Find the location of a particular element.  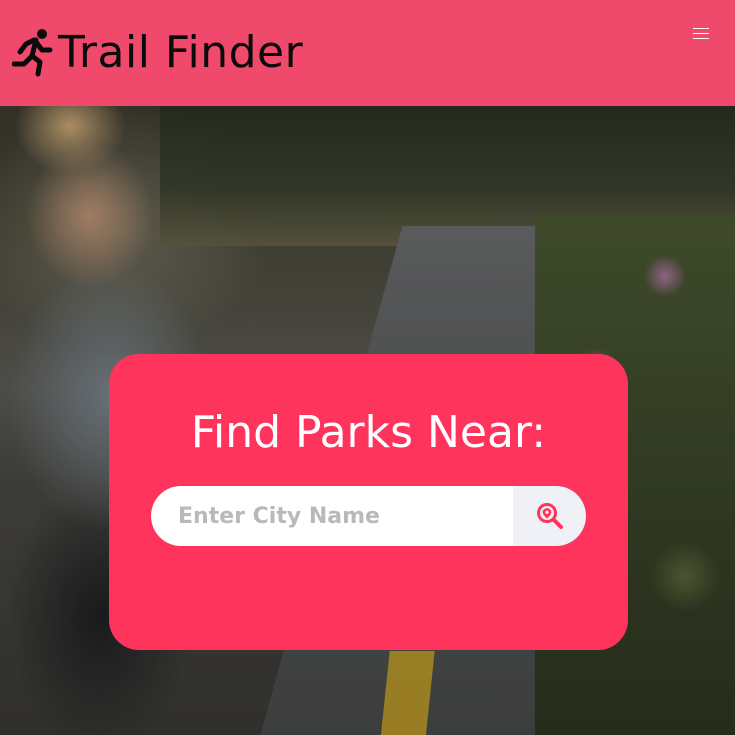

search-button is located at coordinates (549, 516).